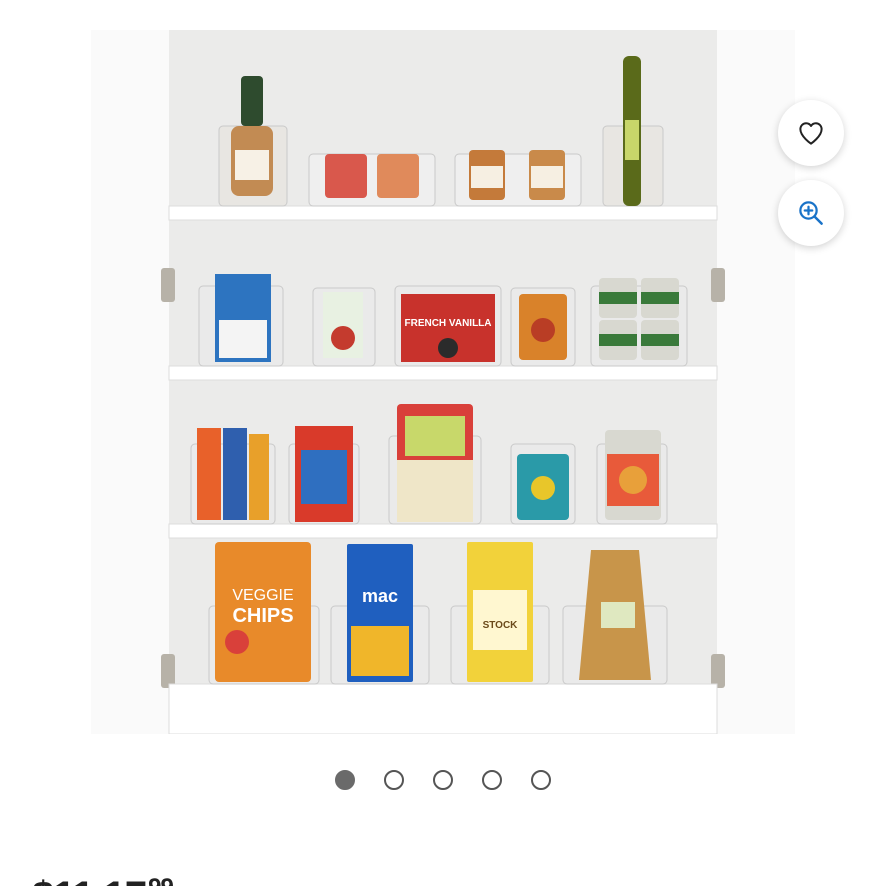 The image size is (886, 886). Describe the element at coordinates (161, 880) in the screenshot. I see `price-cents: 99` at that location.